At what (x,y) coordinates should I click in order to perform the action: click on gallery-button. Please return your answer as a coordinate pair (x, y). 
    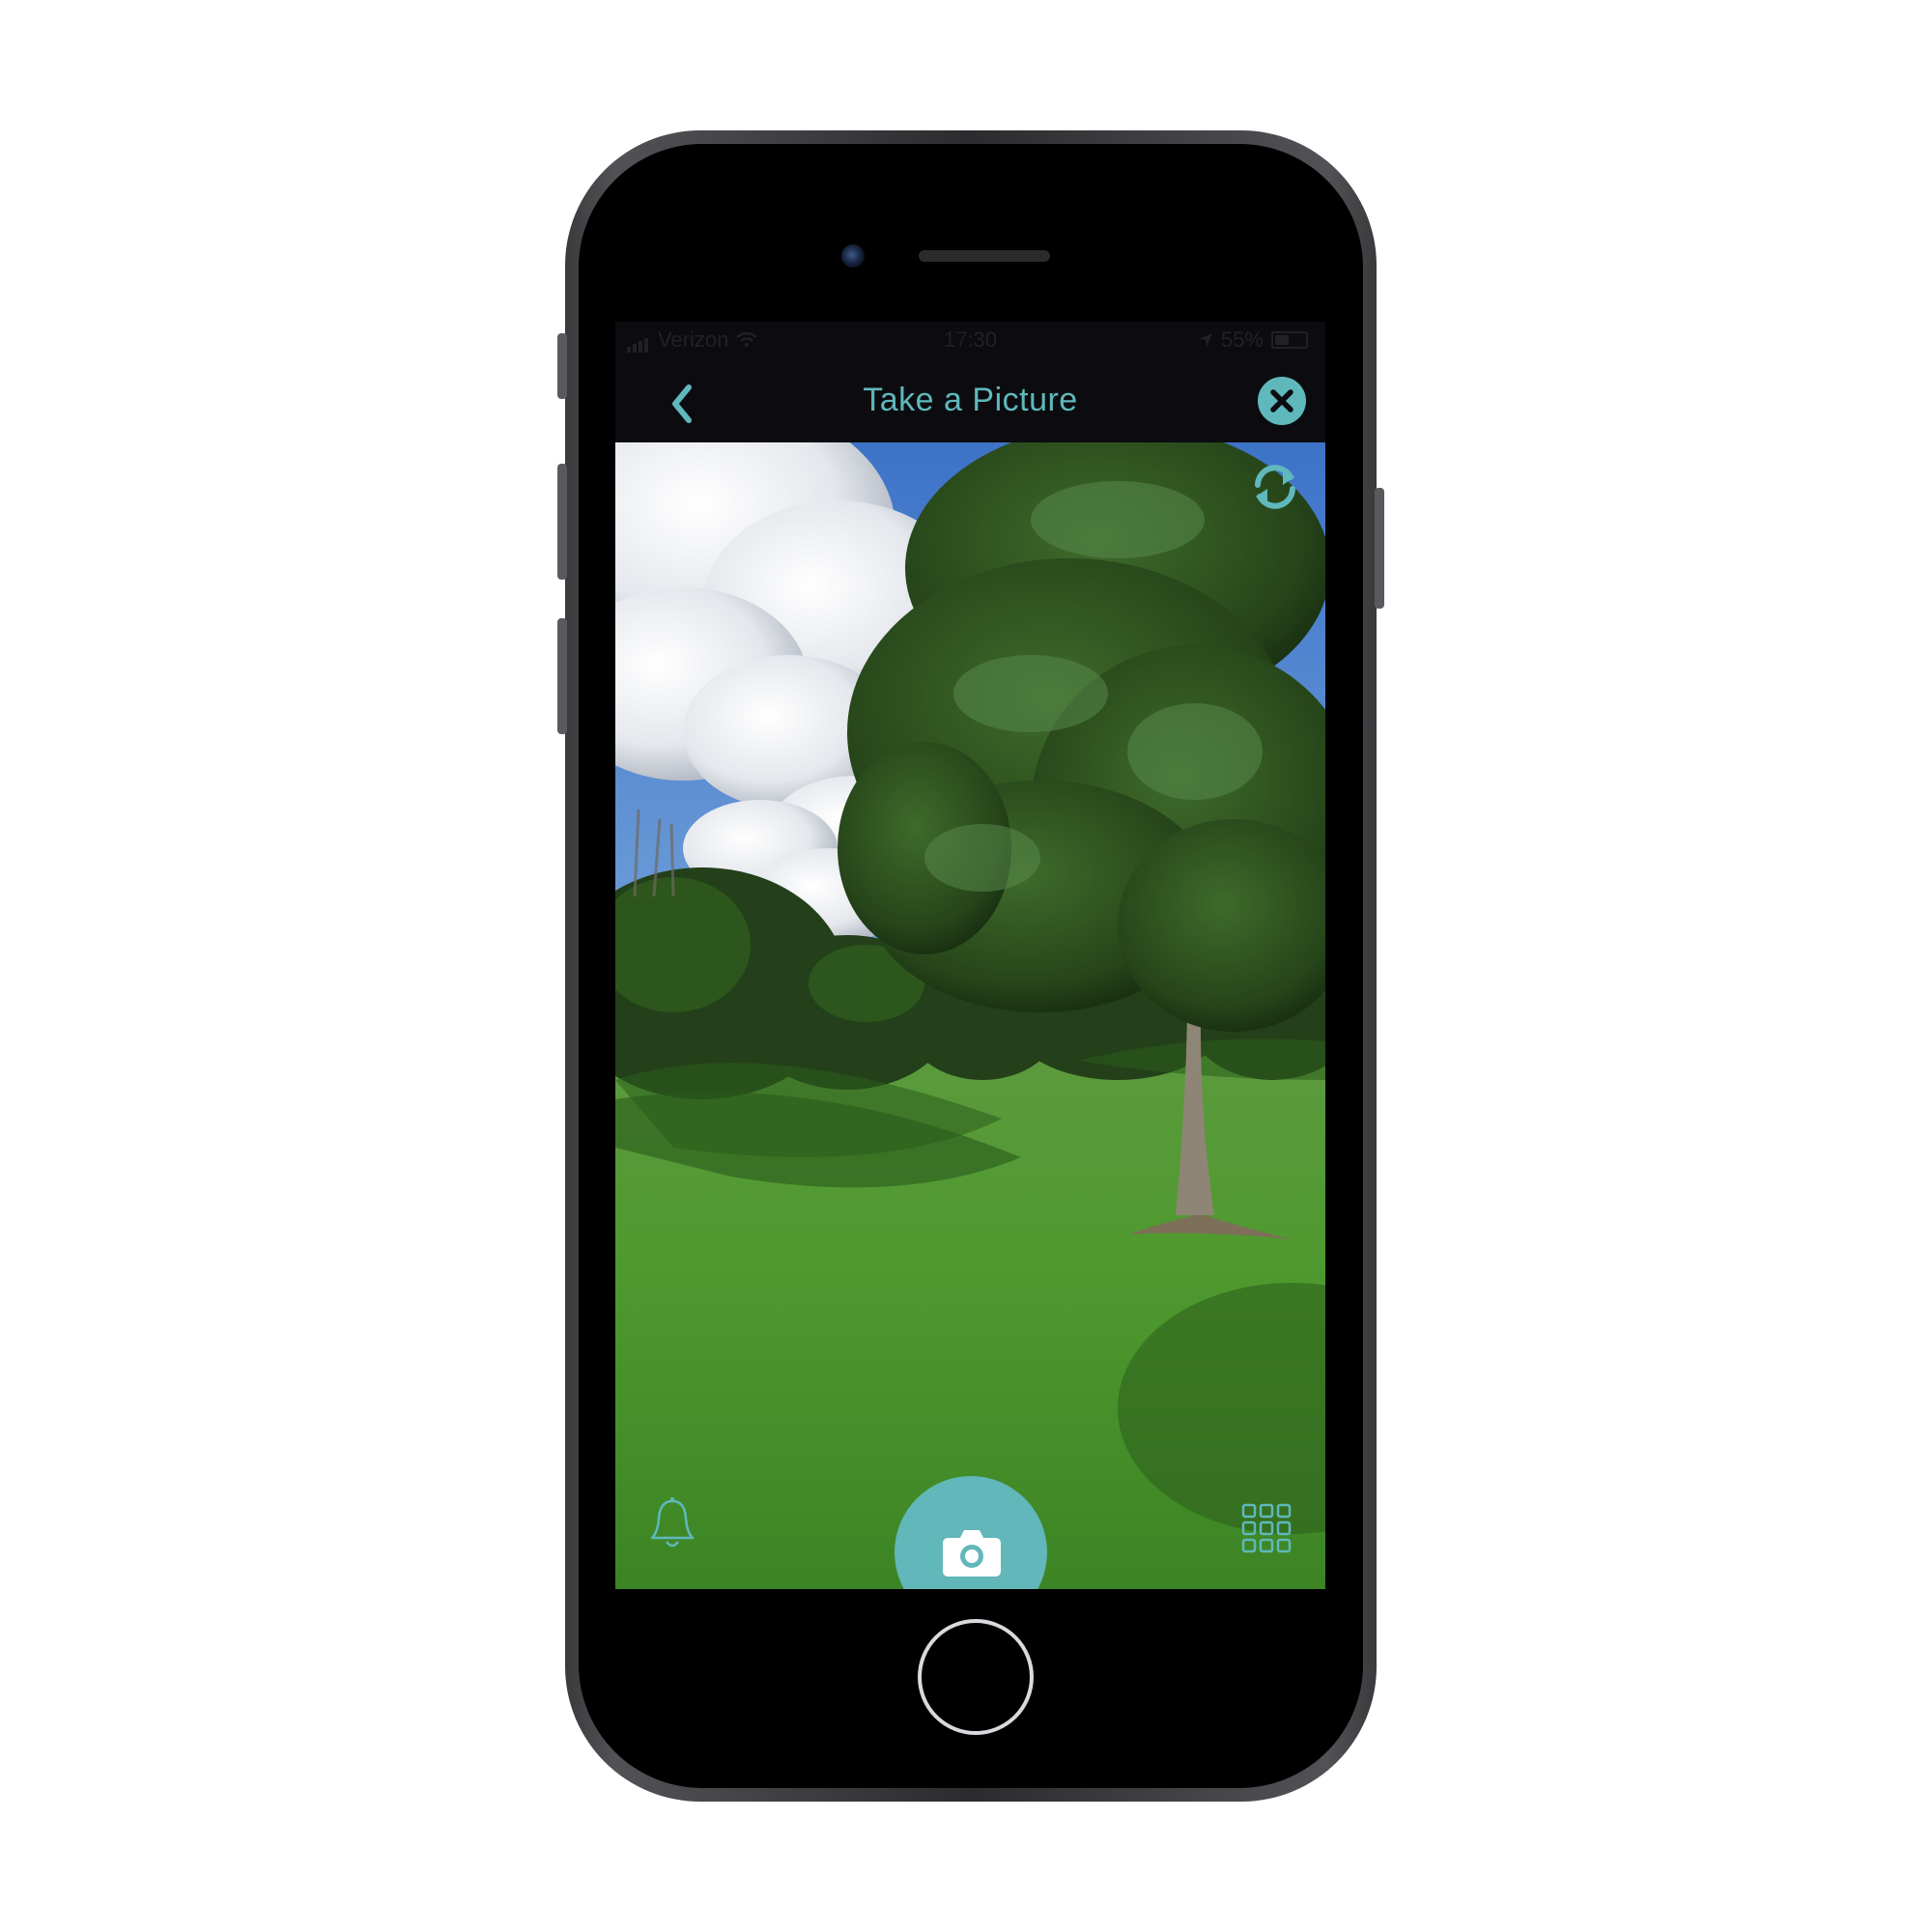
    Looking at the image, I should click on (1266, 1528).